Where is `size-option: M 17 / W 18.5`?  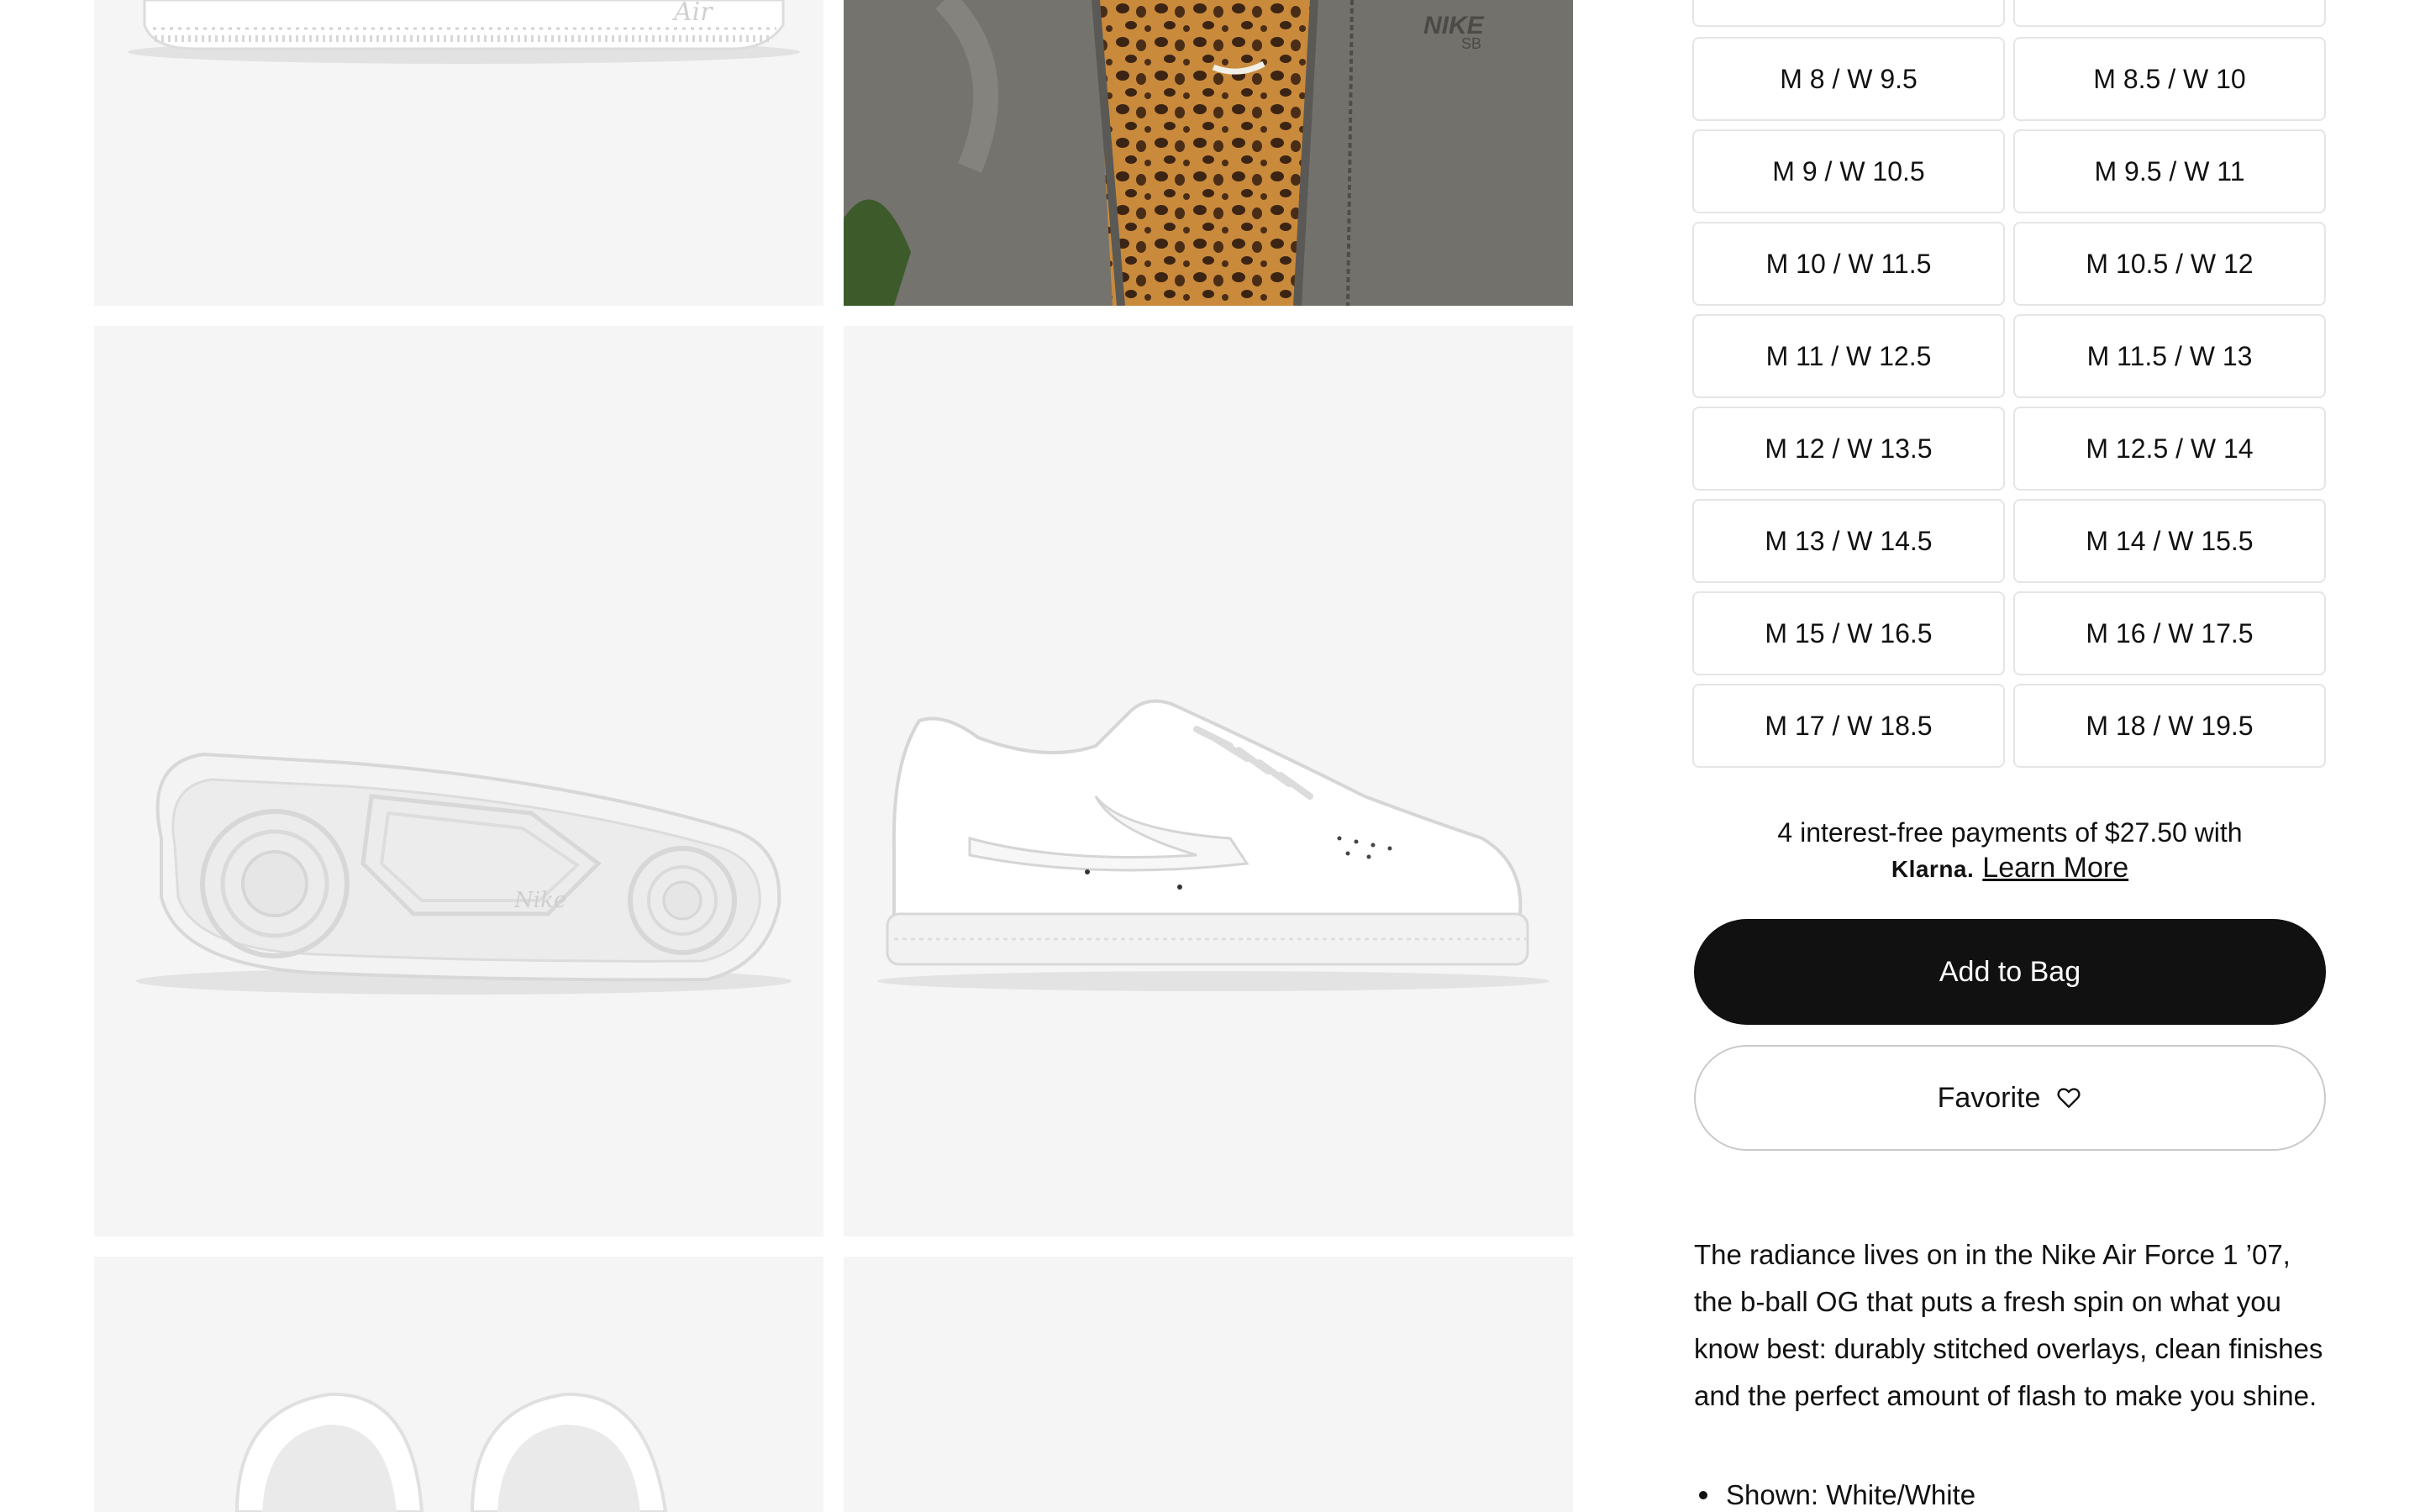 size-option: M 17 / W 18.5 is located at coordinates (1849, 726).